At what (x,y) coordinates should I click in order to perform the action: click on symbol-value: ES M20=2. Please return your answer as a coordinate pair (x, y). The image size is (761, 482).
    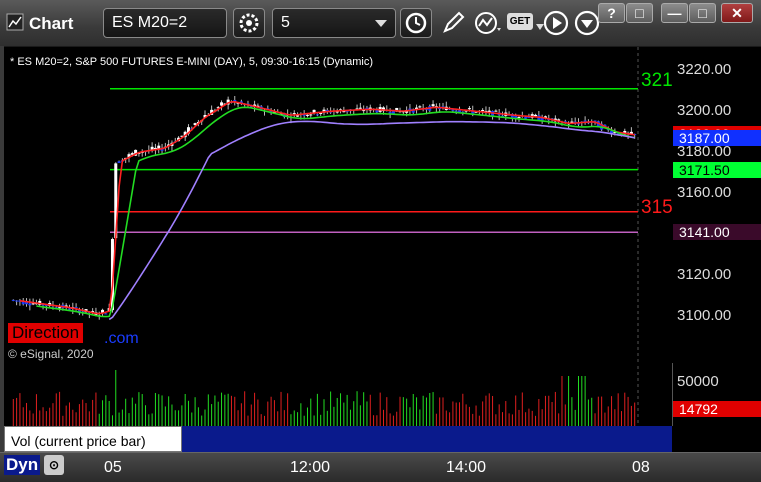
    Looking at the image, I should click on (150, 22).